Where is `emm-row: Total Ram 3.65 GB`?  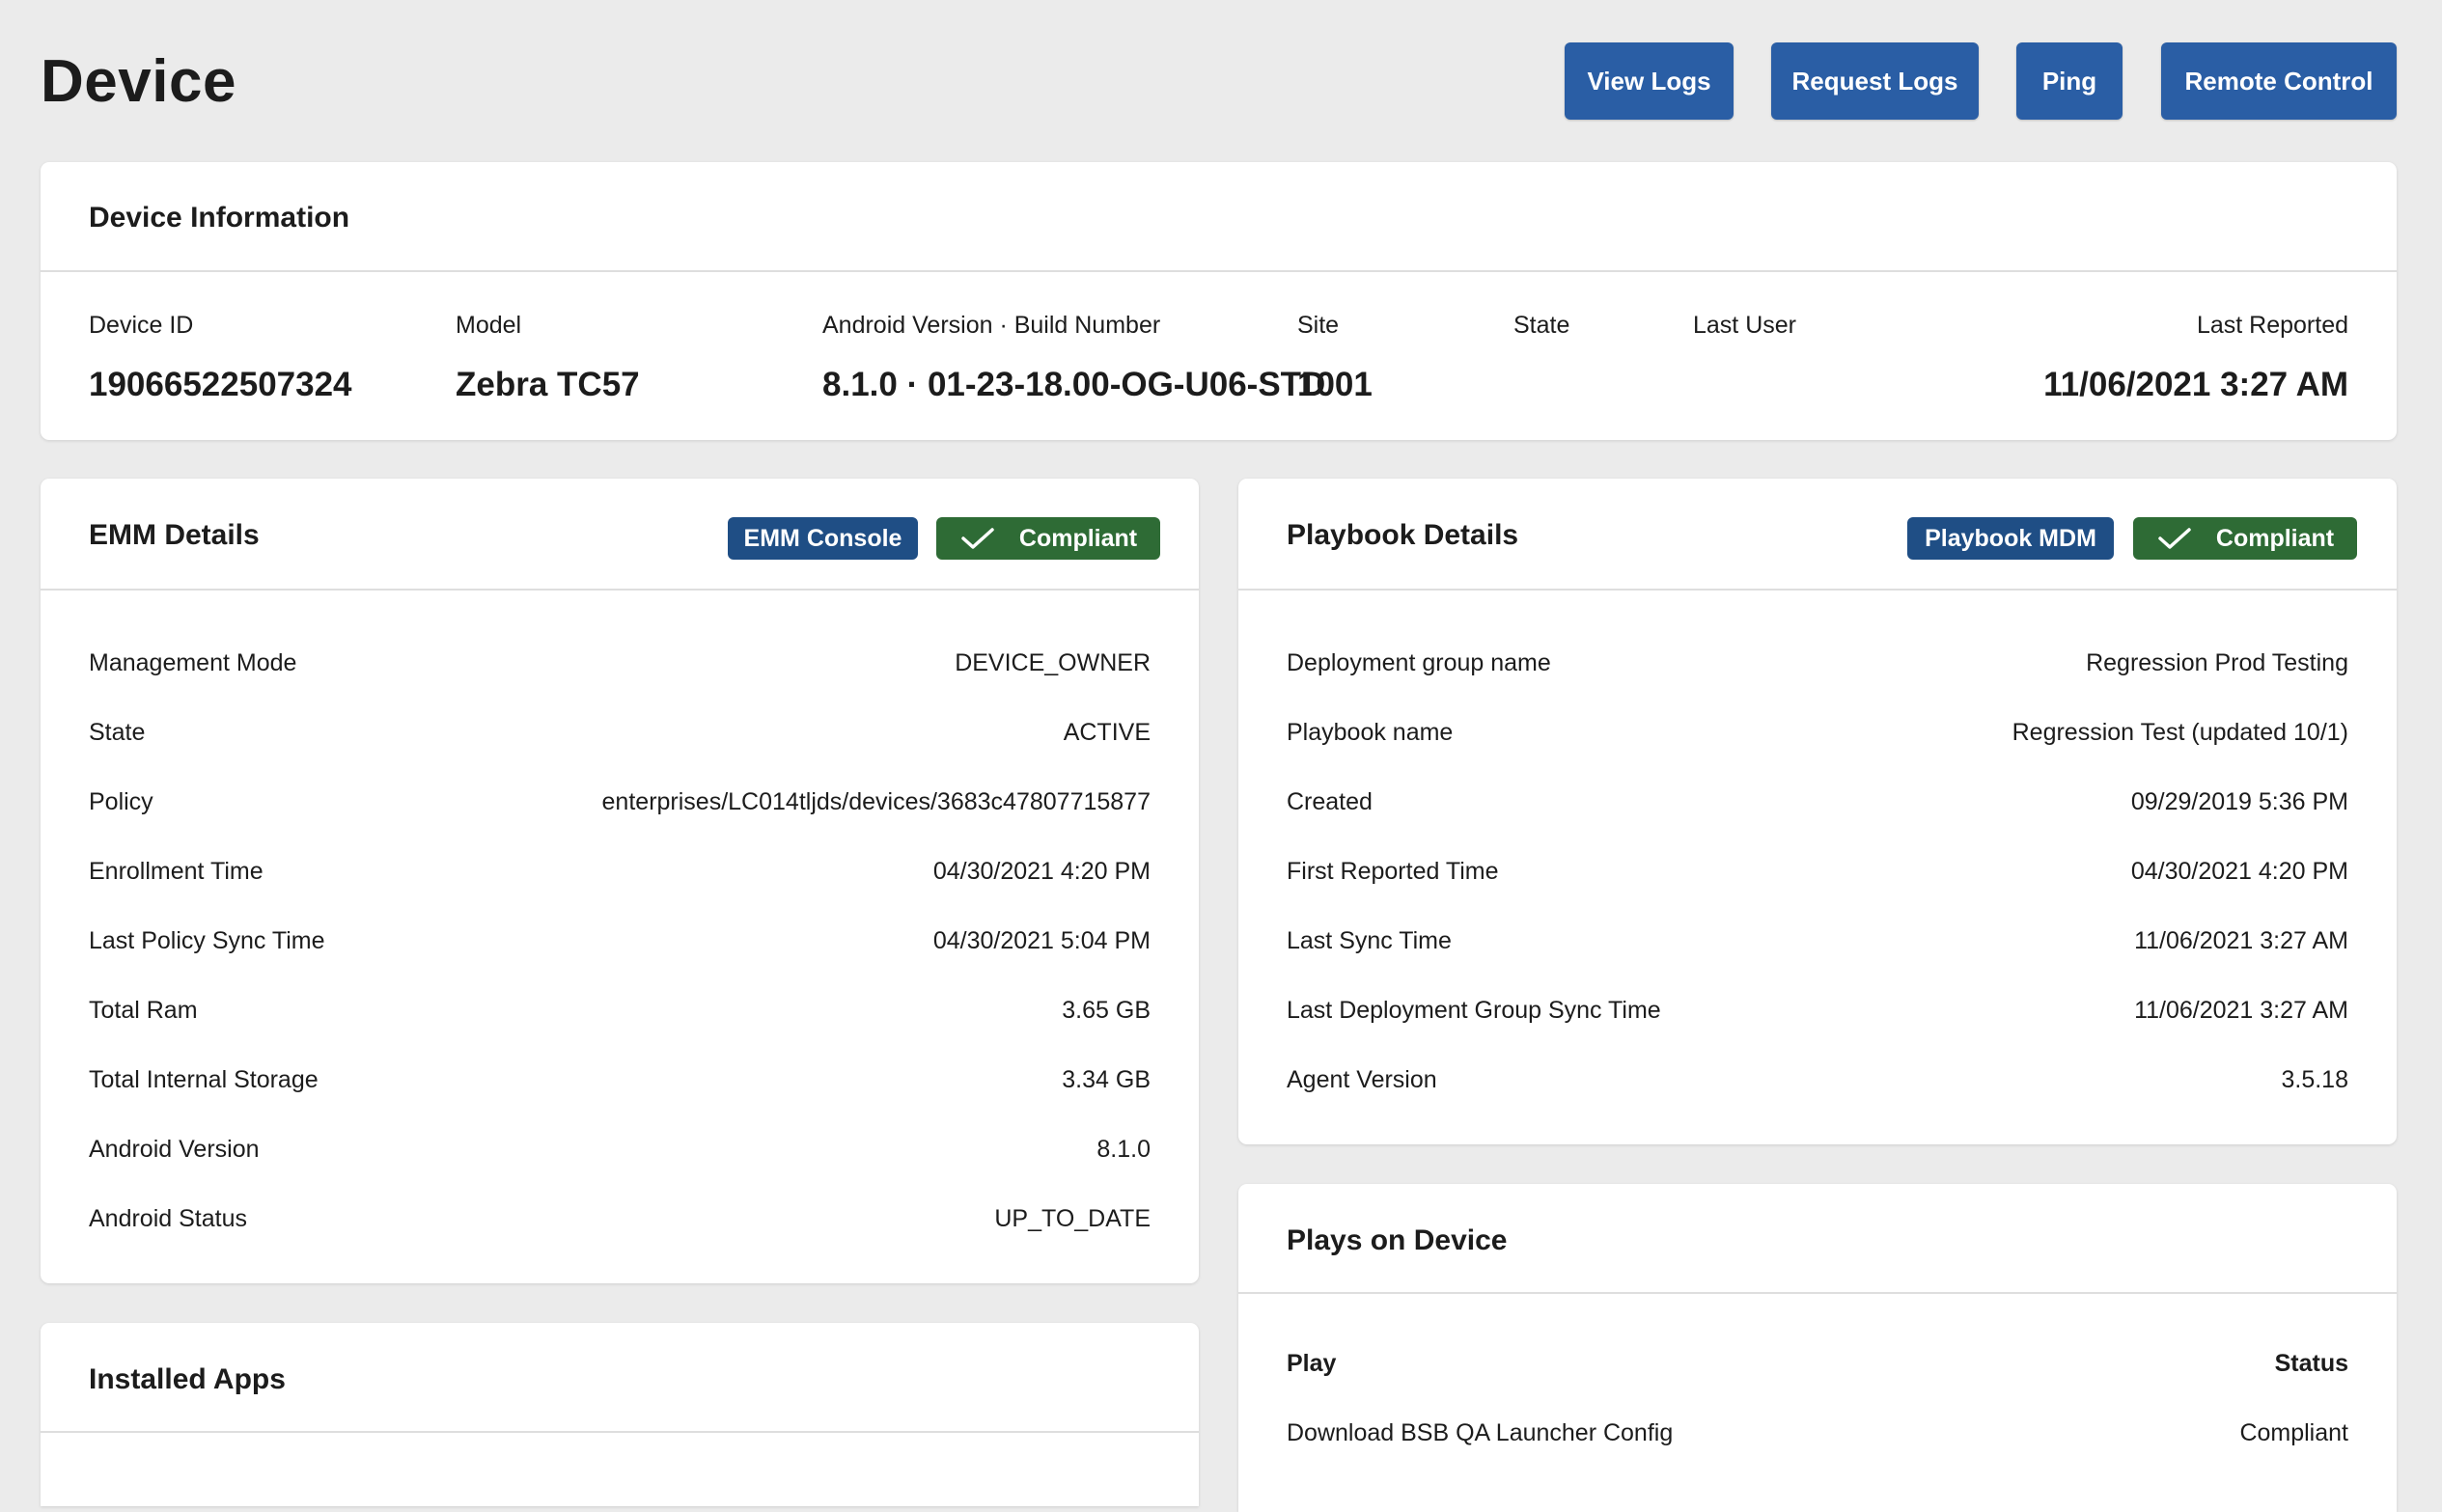 emm-row: Total Ram 3.65 GB is located at coordinates (620, 1016).